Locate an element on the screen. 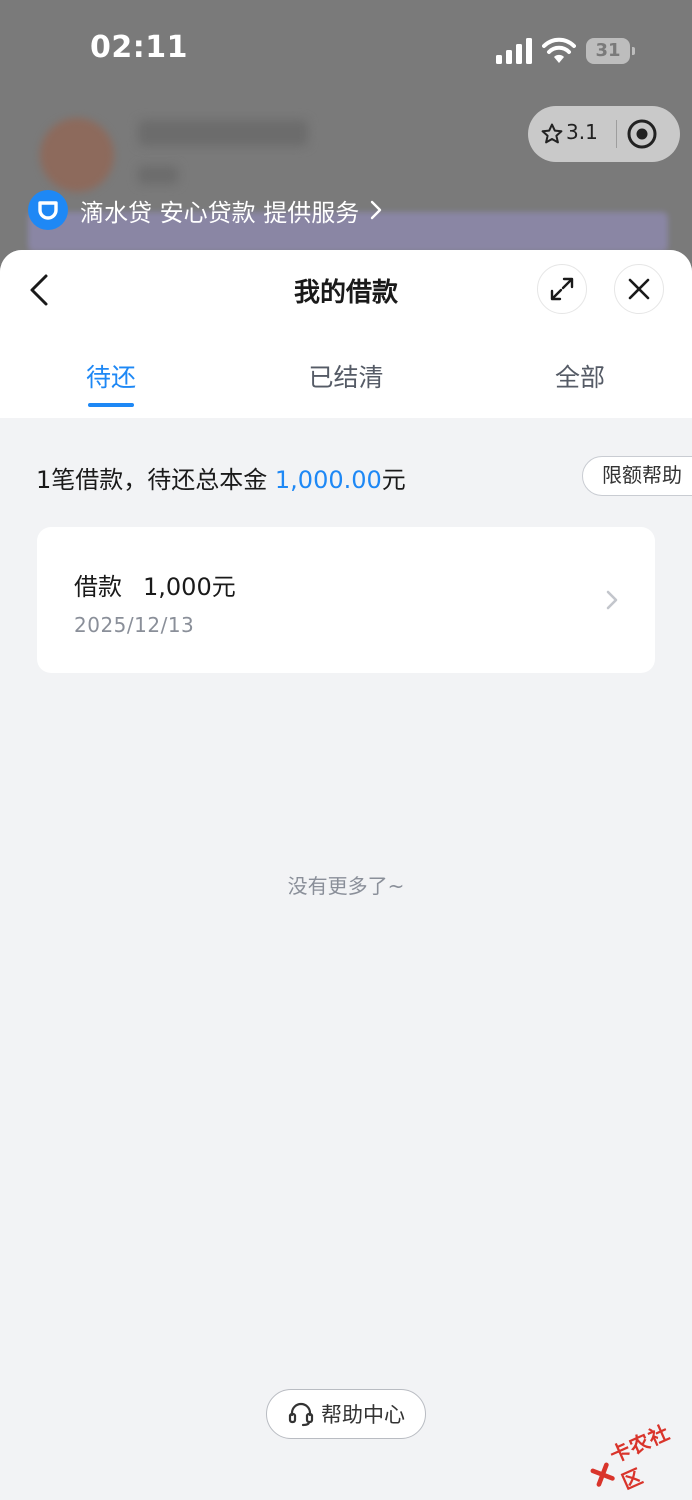  status-time: 02:11 is located at coordinates (139, 47).